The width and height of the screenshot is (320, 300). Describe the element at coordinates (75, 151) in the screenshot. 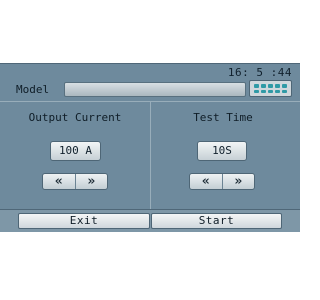

I see `output-current-value: 100 A` at that location.